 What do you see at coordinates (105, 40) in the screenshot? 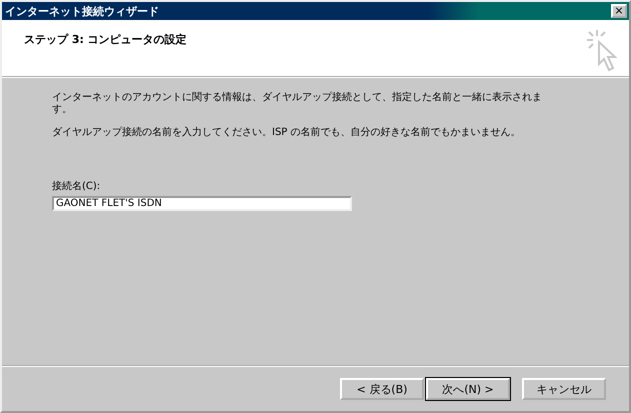
I see `step-title: ステップ 3: コンピュータの設定` at bounding box center [105, 40].